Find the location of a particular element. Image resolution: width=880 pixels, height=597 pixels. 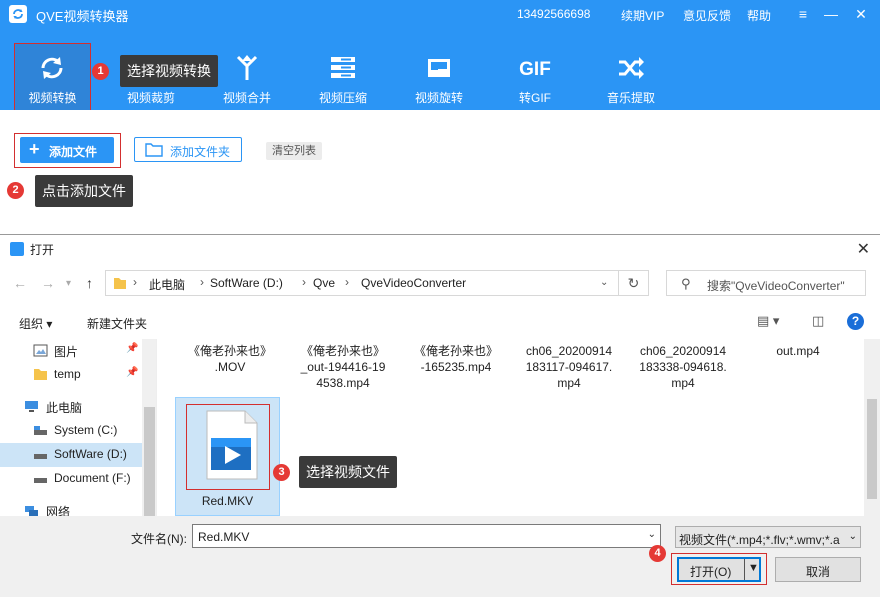

search-icon: ⚲ is located at coordinates (686, 283).